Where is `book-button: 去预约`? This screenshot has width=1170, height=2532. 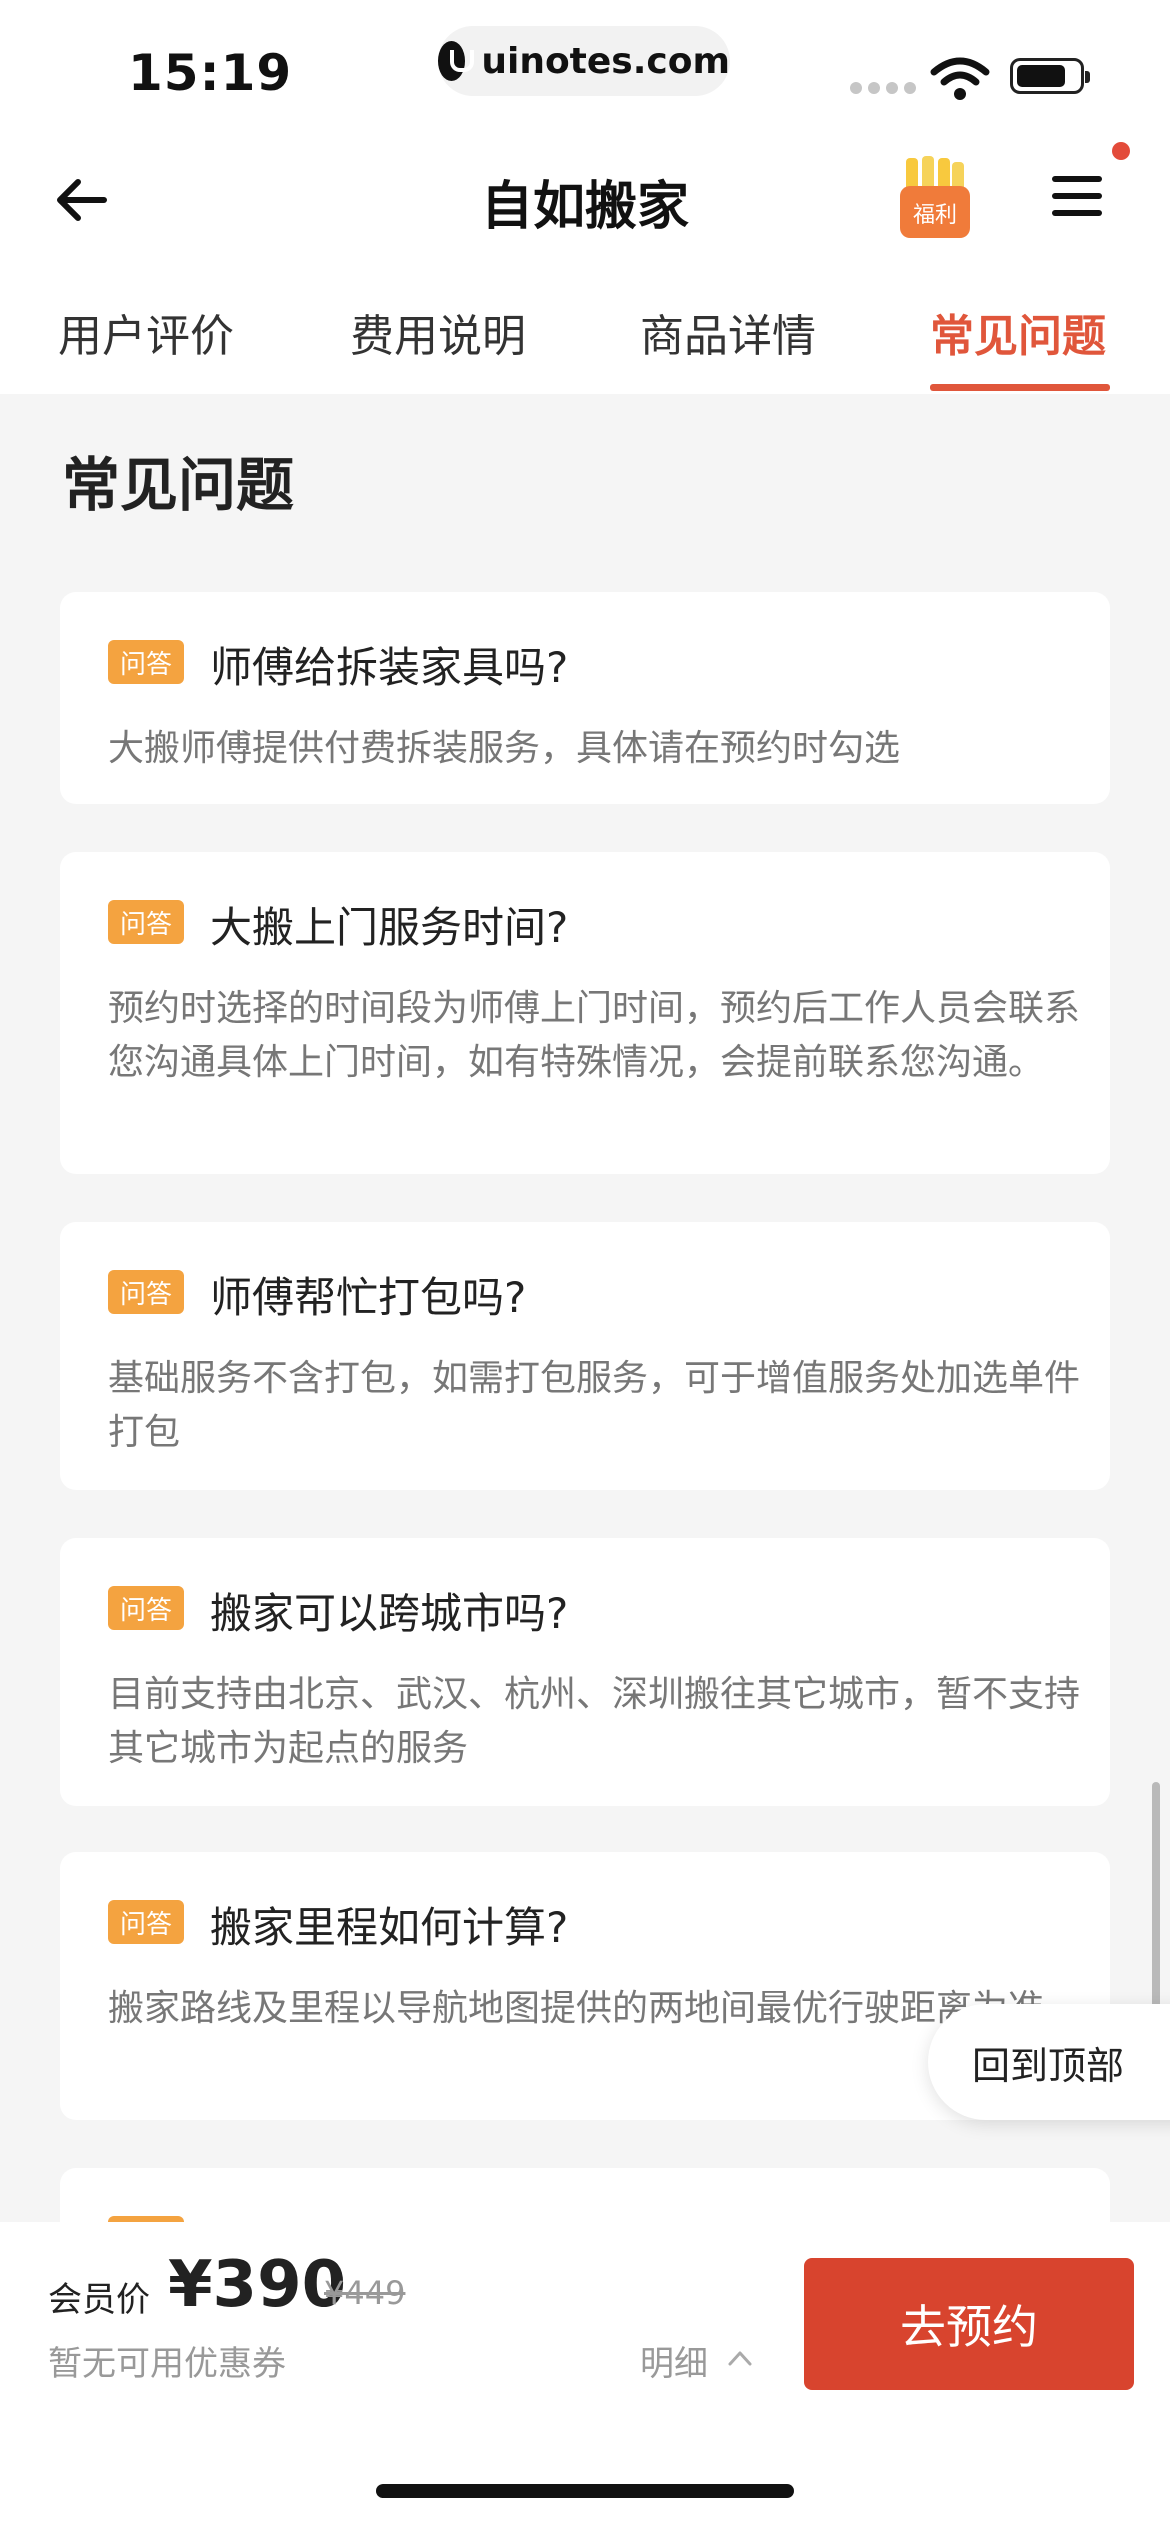
book-button: 去预约 is located at coordinates (969, 2324).